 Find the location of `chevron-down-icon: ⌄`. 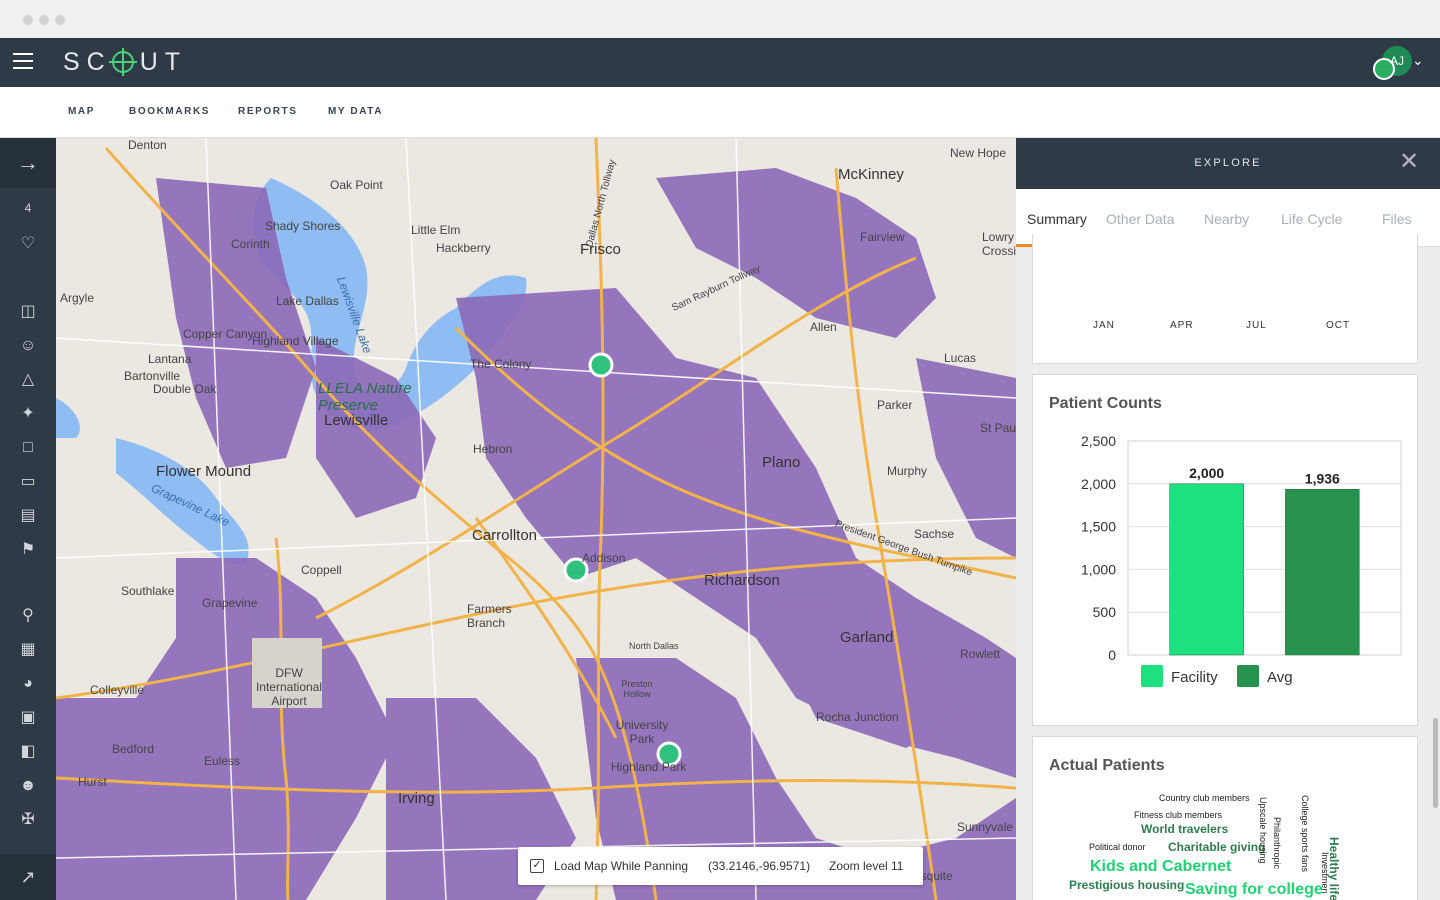

chevron-down-icon: ⌄ is located at coordinates (1418, 60).